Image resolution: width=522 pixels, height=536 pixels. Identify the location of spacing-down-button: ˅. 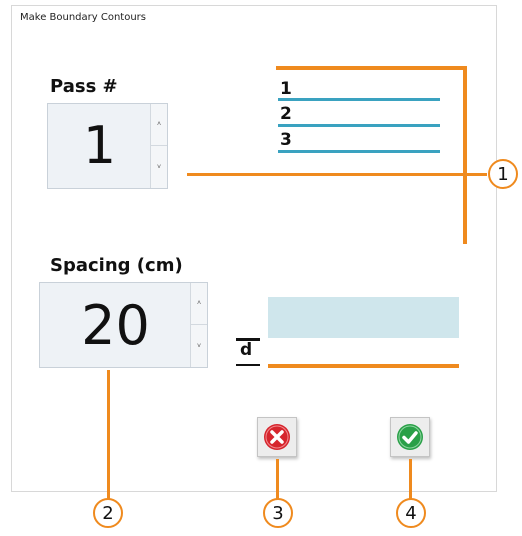
(199, 346).